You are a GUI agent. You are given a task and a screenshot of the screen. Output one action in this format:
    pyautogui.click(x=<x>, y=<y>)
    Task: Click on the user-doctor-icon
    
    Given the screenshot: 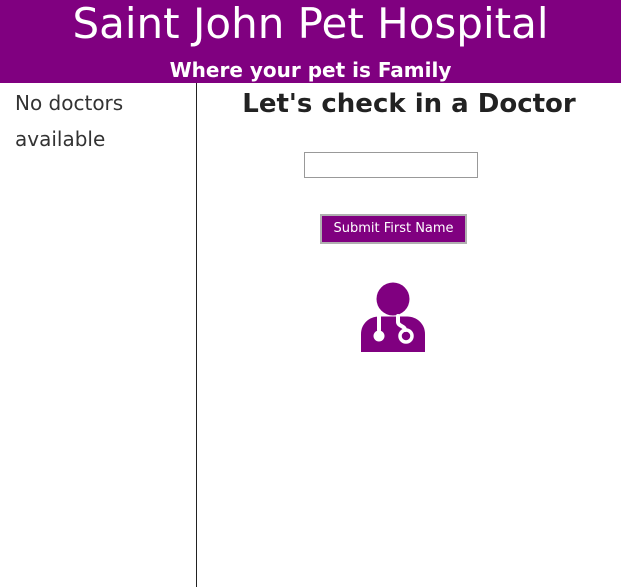 What is the action you would take?
    pyautogui.click(x=393, y=317)
    